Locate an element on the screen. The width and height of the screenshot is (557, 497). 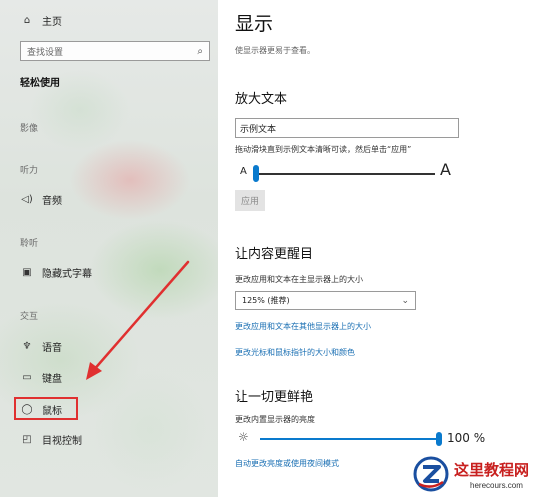
chevron-down-icon: ⌄ is located at coordinates (405, 300).